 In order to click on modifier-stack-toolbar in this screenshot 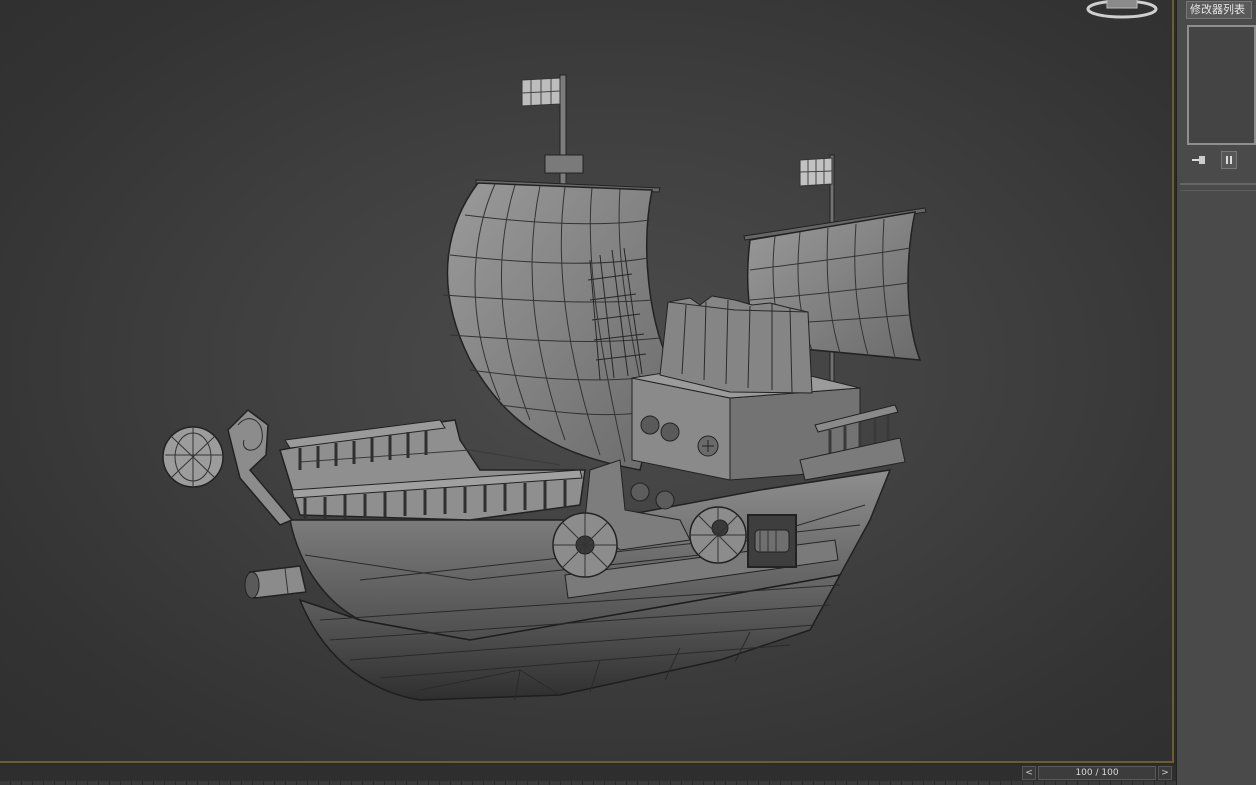, I will do `click(1220, 161)`.